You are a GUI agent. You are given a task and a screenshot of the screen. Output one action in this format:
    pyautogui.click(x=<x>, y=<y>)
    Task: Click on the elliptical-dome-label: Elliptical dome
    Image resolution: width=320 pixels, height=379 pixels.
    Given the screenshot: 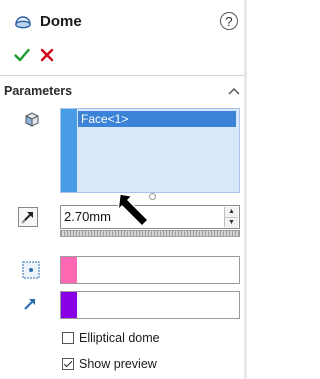 What is the action you would take?
    pyautogui.click(x=119, y=338)
    